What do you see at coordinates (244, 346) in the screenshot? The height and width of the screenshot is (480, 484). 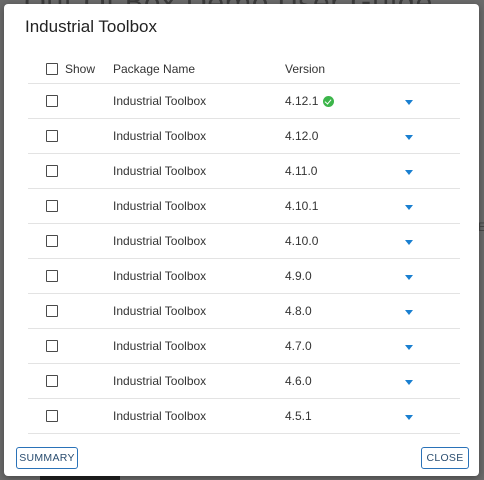 I see `table-row: Industrial Toolbox 4.7.0` at bounding box center [244, 346].